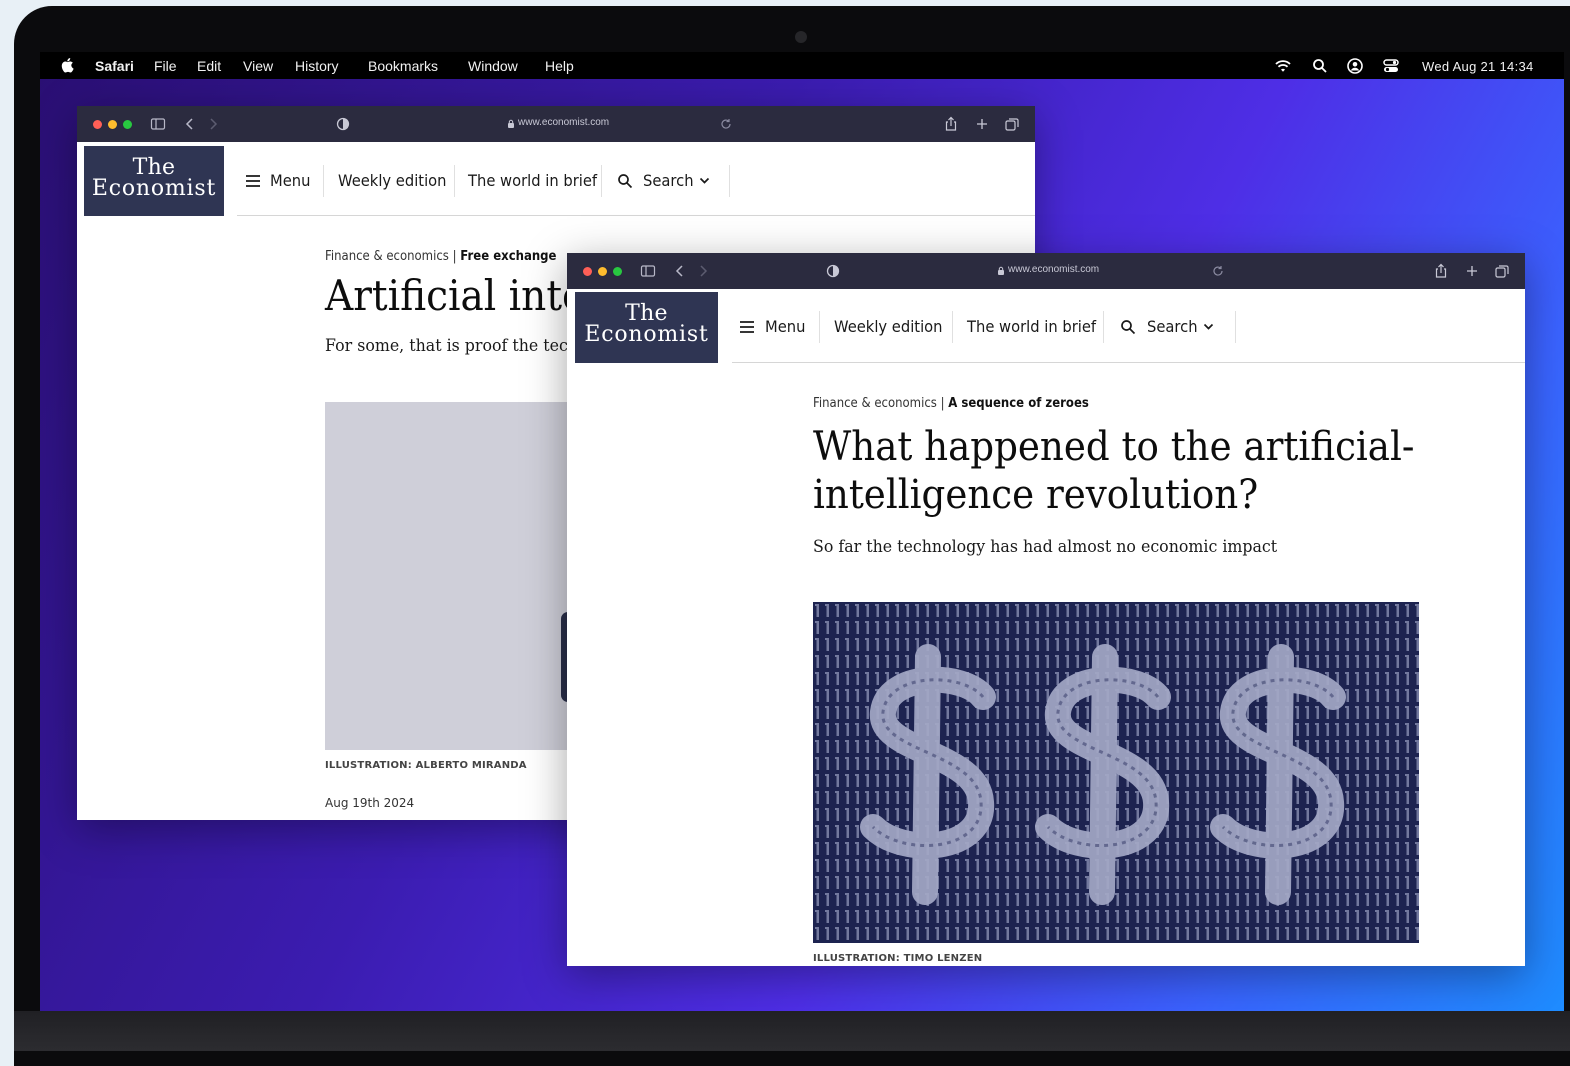  Describe the element at coordinates (114, 66) in the screenshot. I see `menu-app-safari: Safari` at that location.